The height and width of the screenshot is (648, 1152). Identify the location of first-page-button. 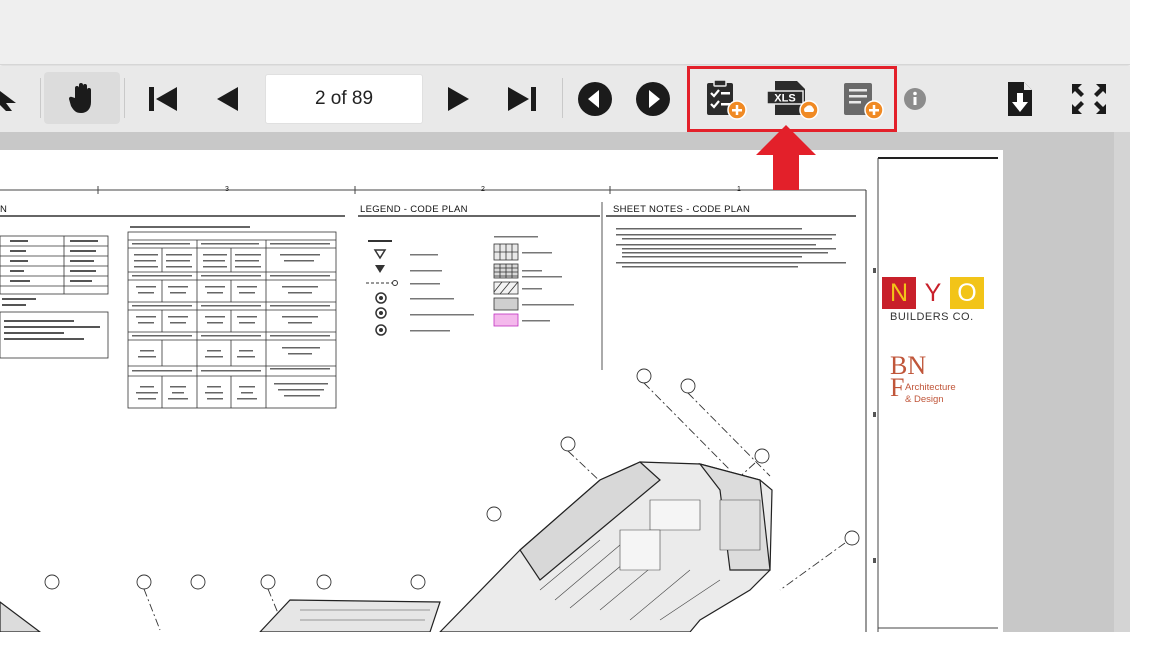
(163, 99).